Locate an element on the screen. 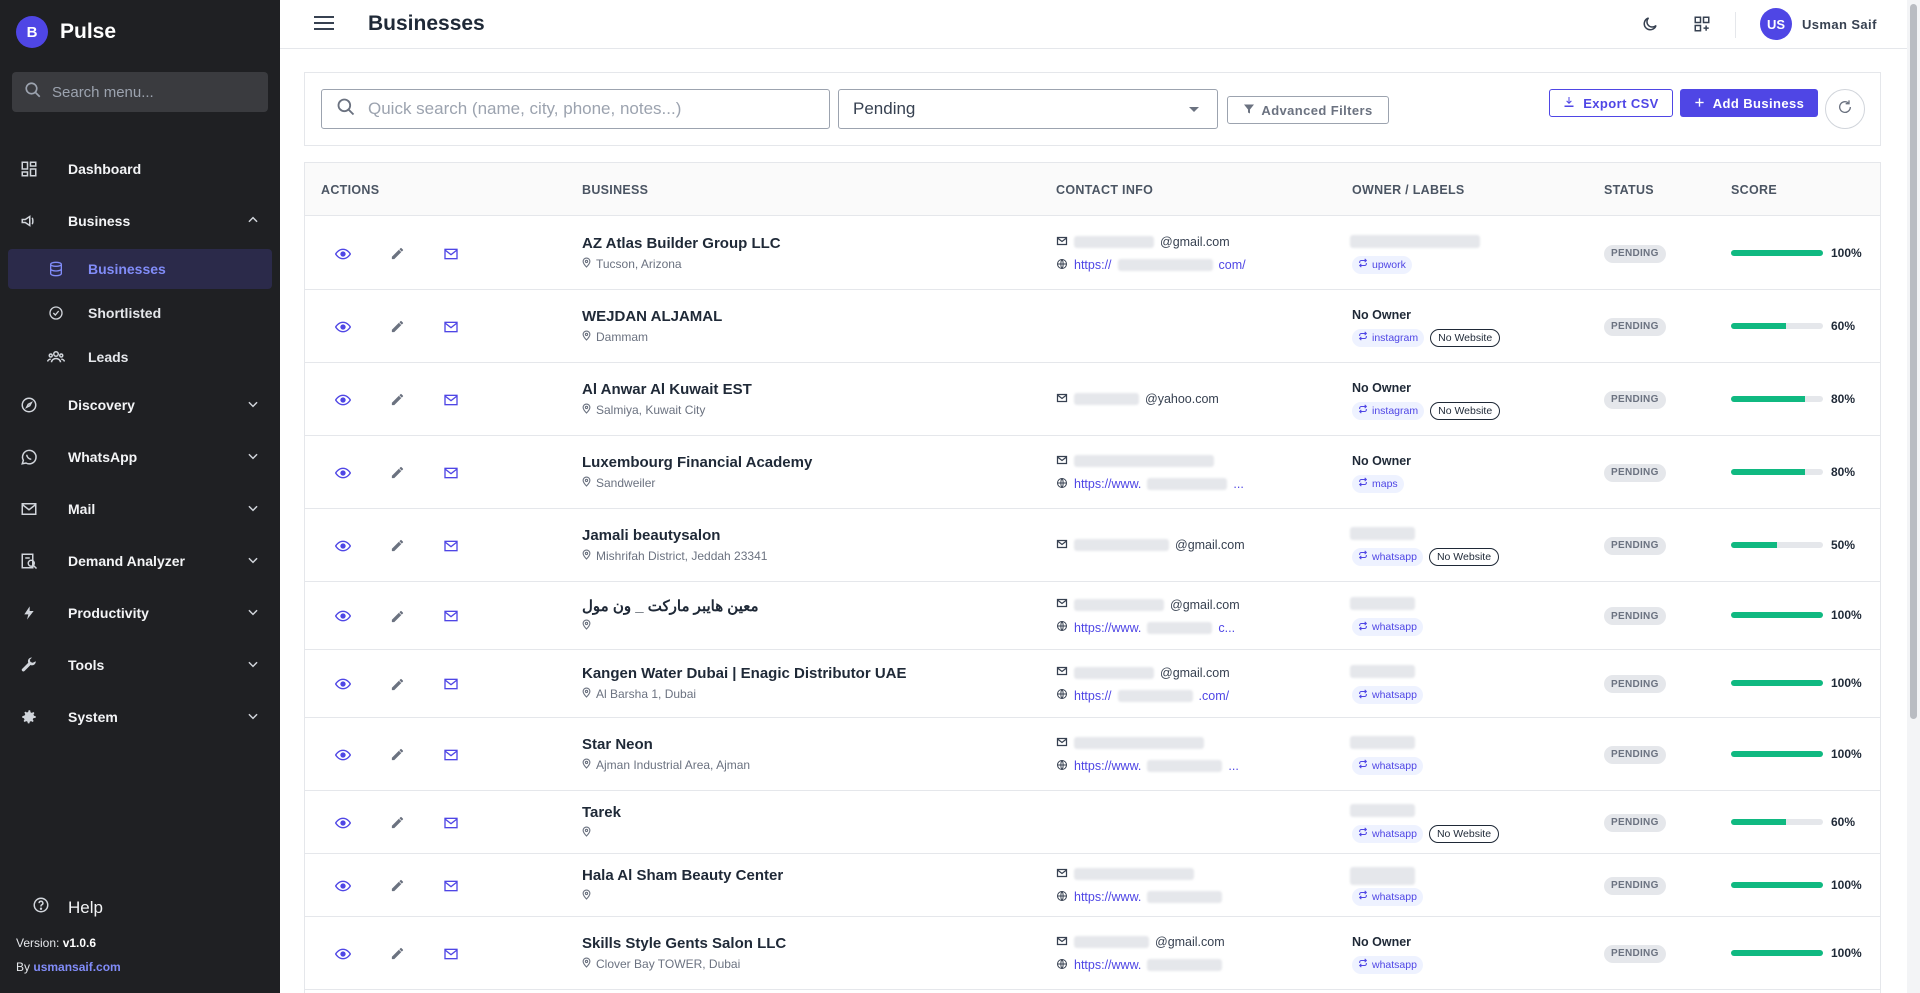 The width and height of the screenshot is (1920, 993). refresh-button is located at coordinates (1845, 109).